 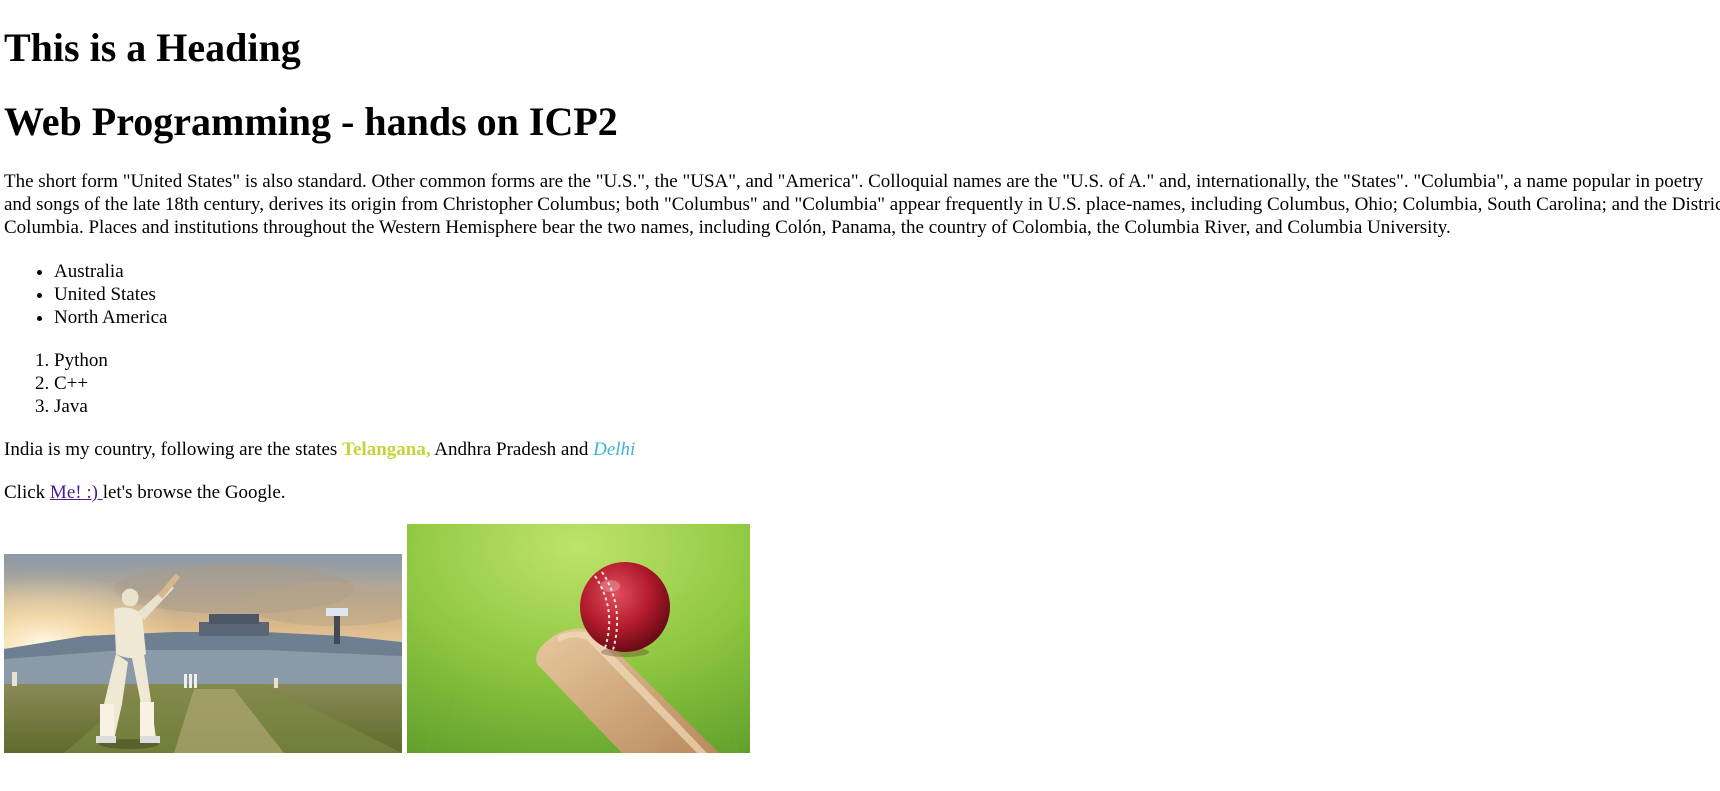 What do you see at coordinates (614, 449) in the screenshot?
I see `delhi-text: Delhi` at bounding box center [614, 449].